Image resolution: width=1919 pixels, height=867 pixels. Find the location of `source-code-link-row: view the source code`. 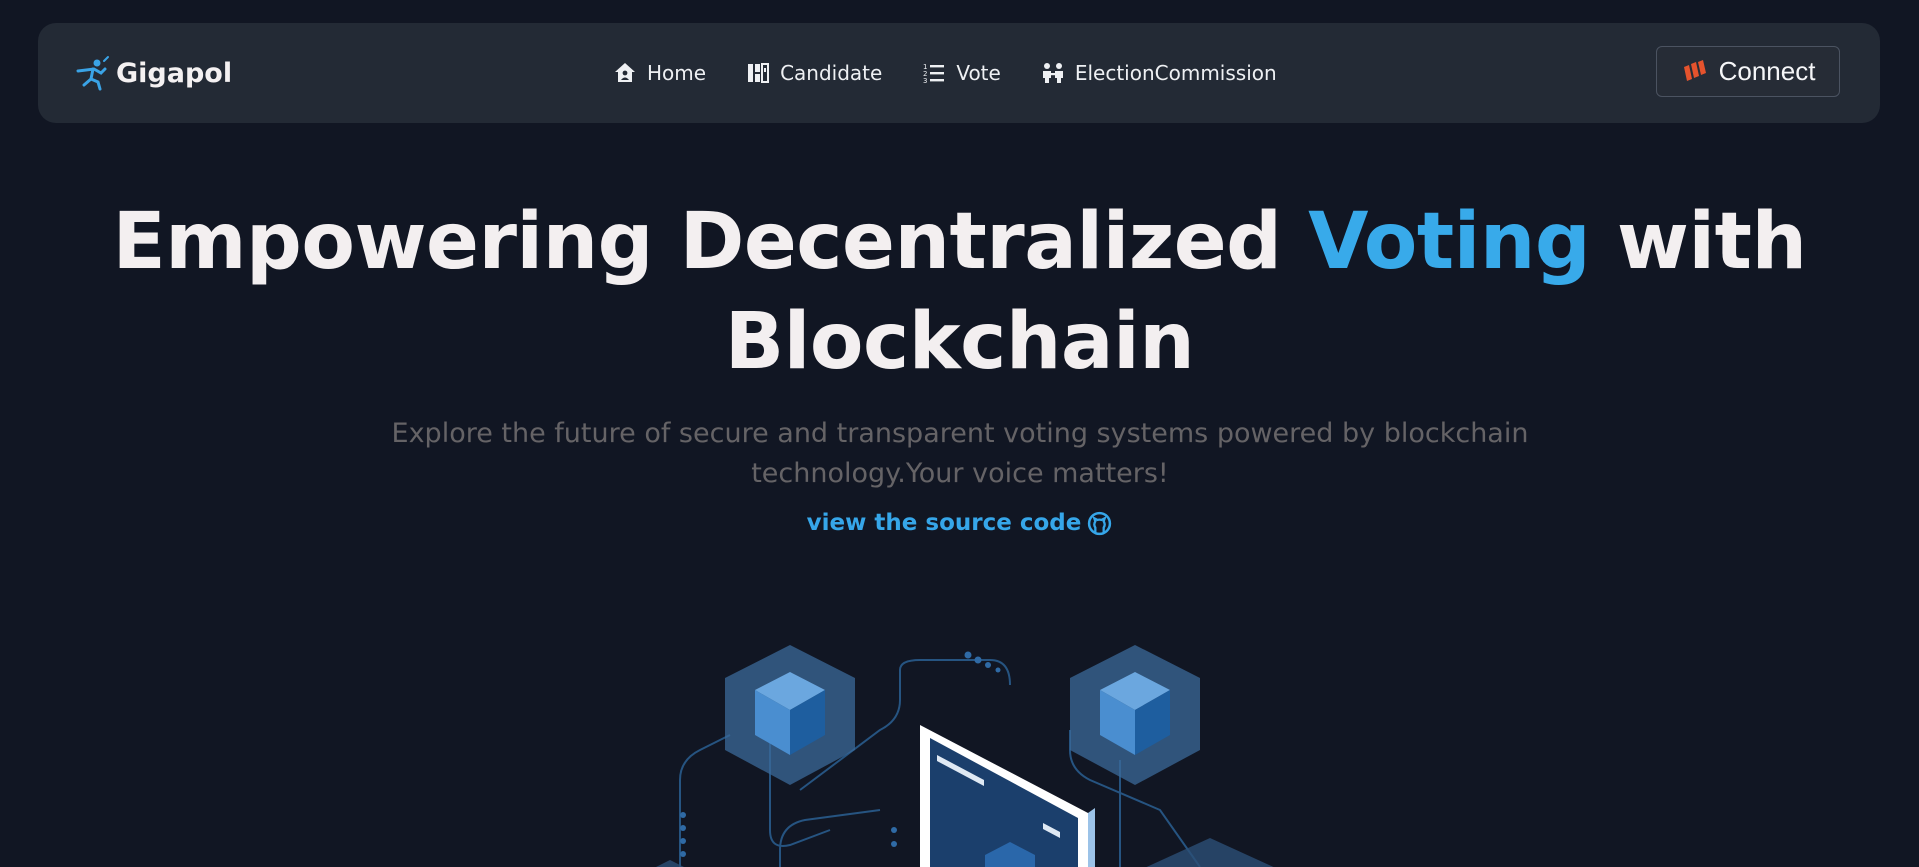

source-code-link-row: view the source code is located at coordinates (959, 523).